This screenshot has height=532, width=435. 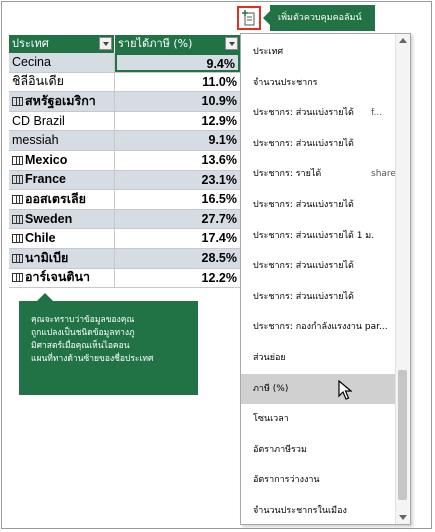 What do you see at coordinates (62, 44) in the screenshot?
I see `column-header-country: ประเทศ` at bounding box center [62, 44].